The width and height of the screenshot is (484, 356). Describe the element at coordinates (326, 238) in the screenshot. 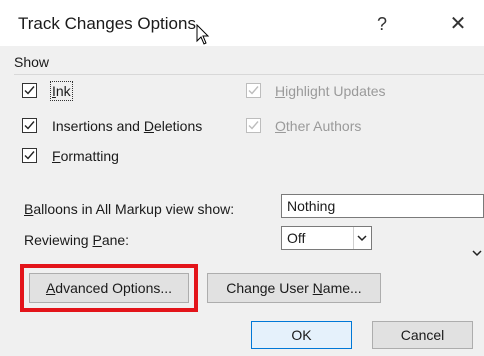

I see `reviewing-pane-select: Off` at that location.